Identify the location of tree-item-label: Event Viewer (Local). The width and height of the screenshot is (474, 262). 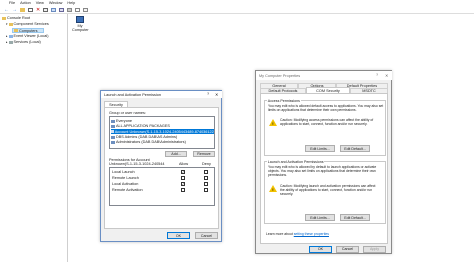
(31, 36).